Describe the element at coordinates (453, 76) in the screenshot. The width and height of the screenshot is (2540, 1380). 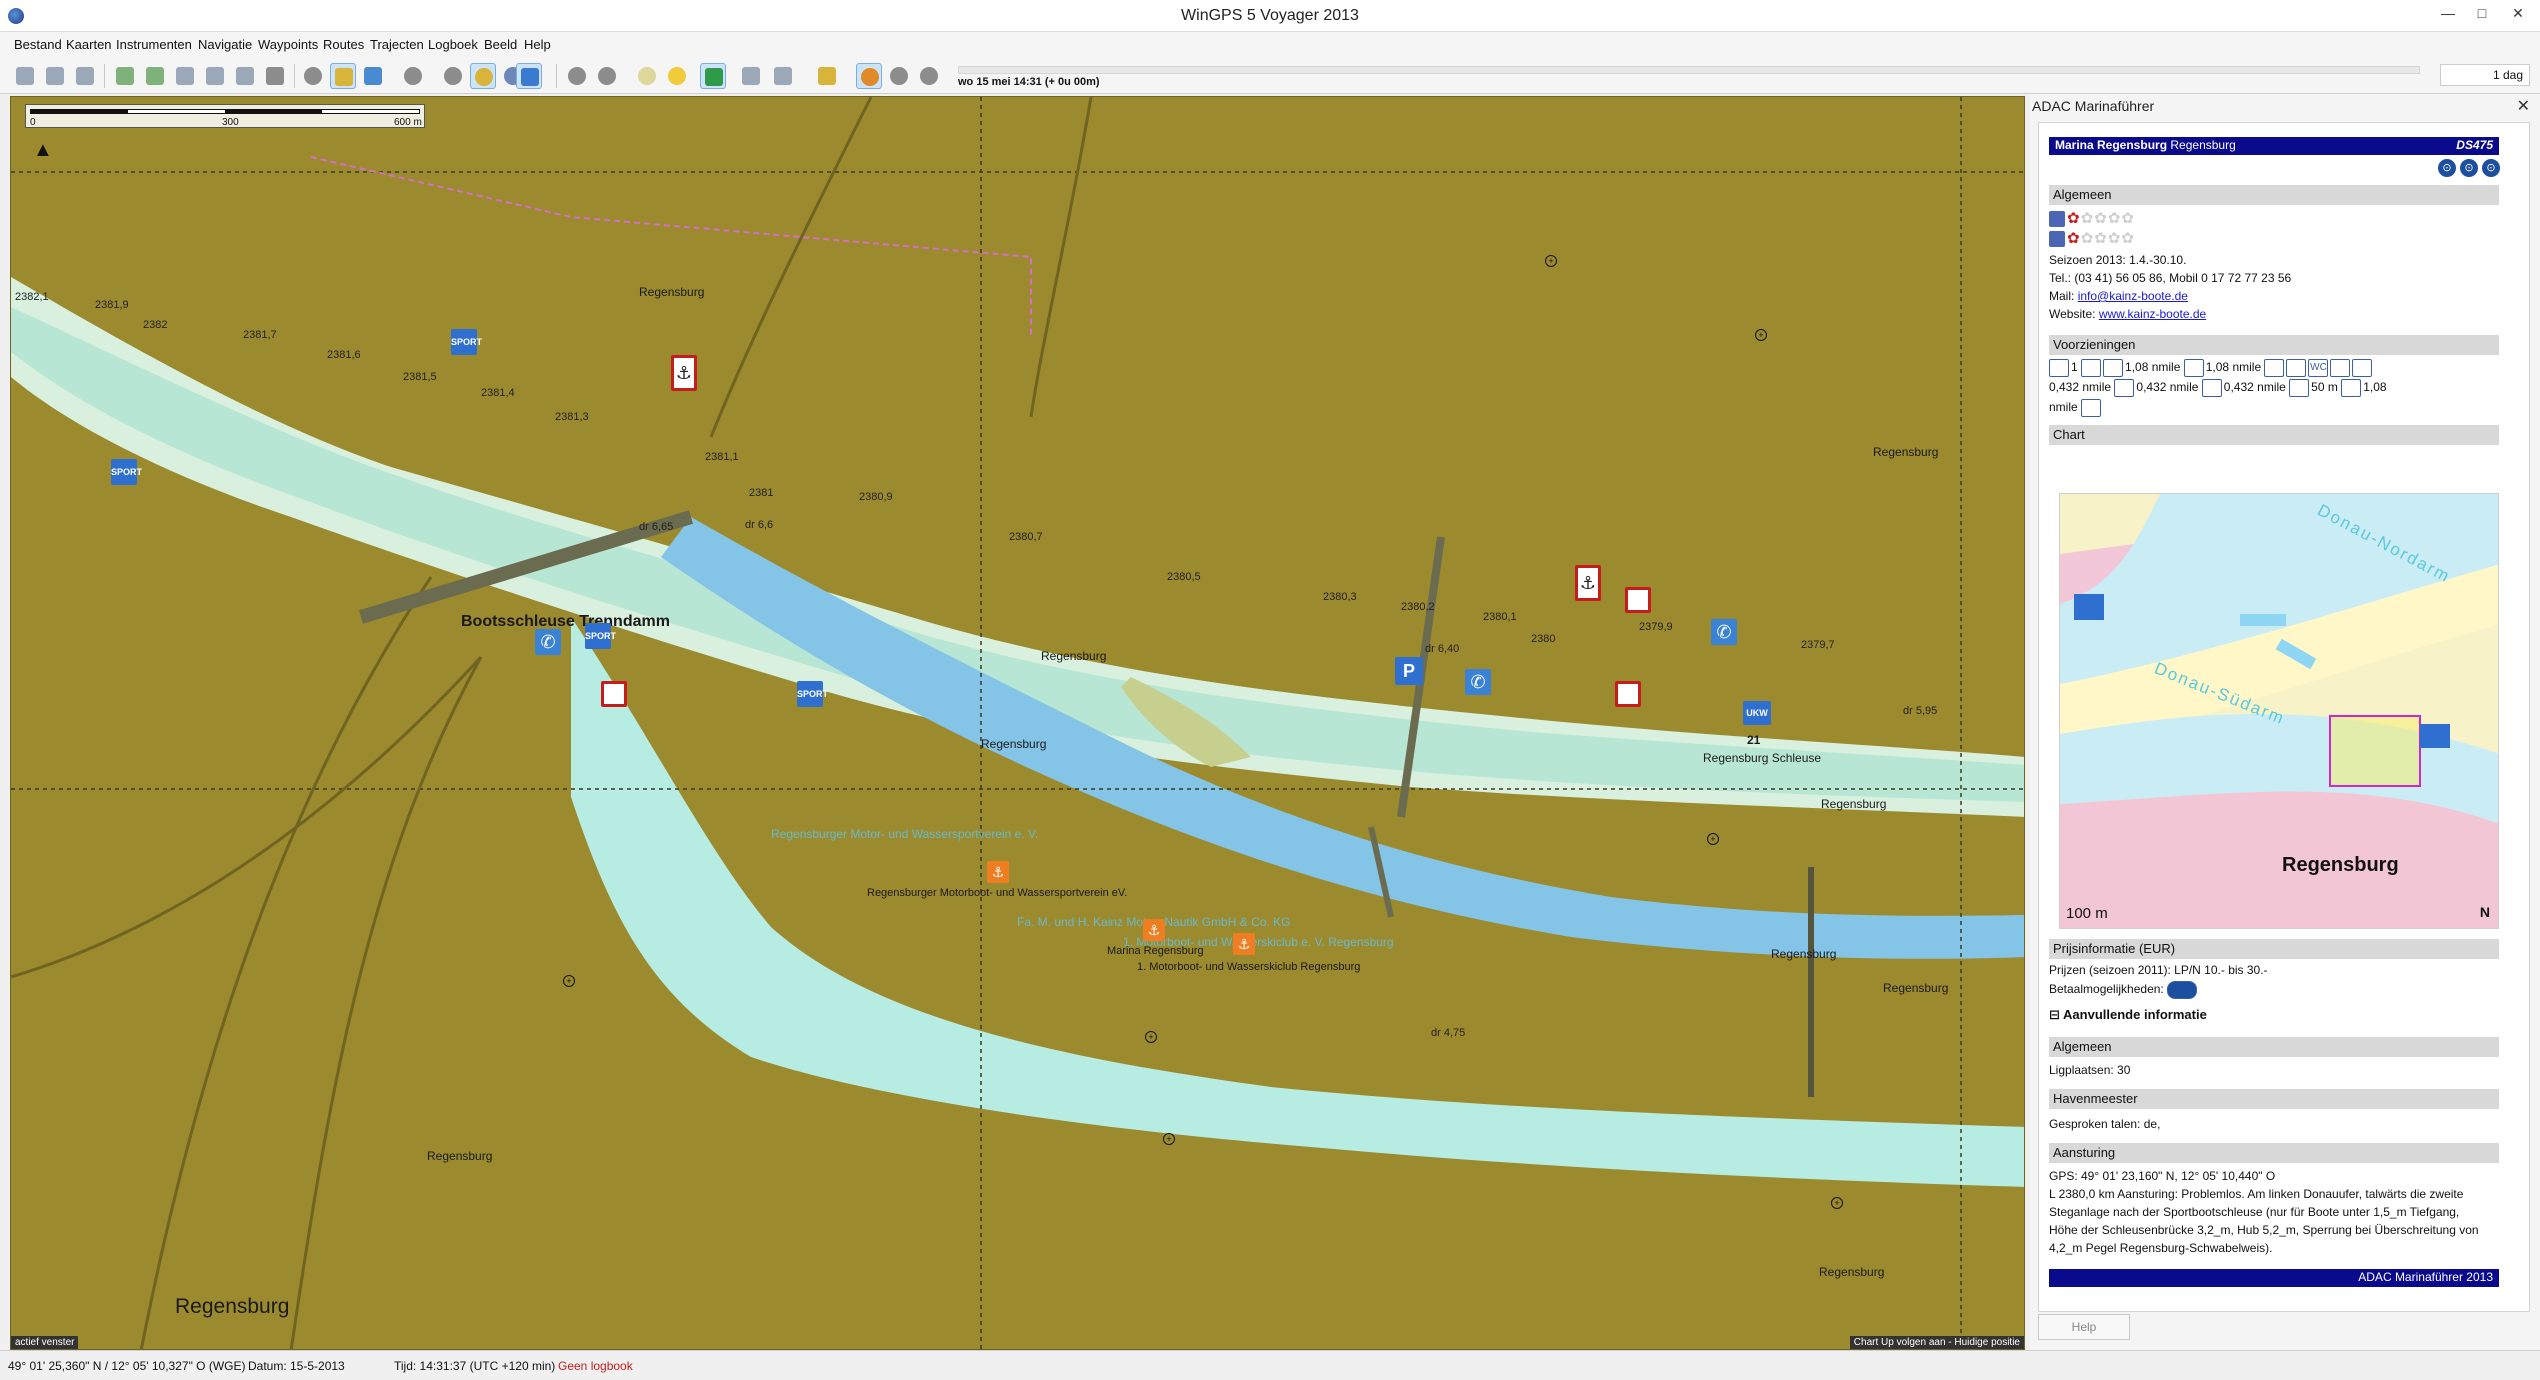
I see `ais-icon` at that location.